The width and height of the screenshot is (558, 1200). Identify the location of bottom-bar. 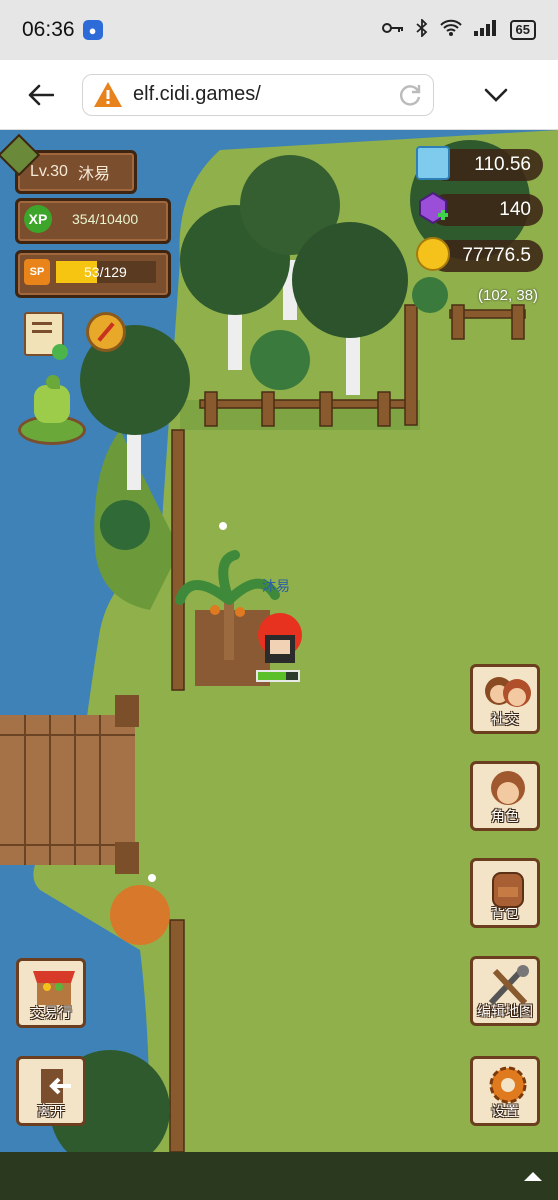
(279, 1176).